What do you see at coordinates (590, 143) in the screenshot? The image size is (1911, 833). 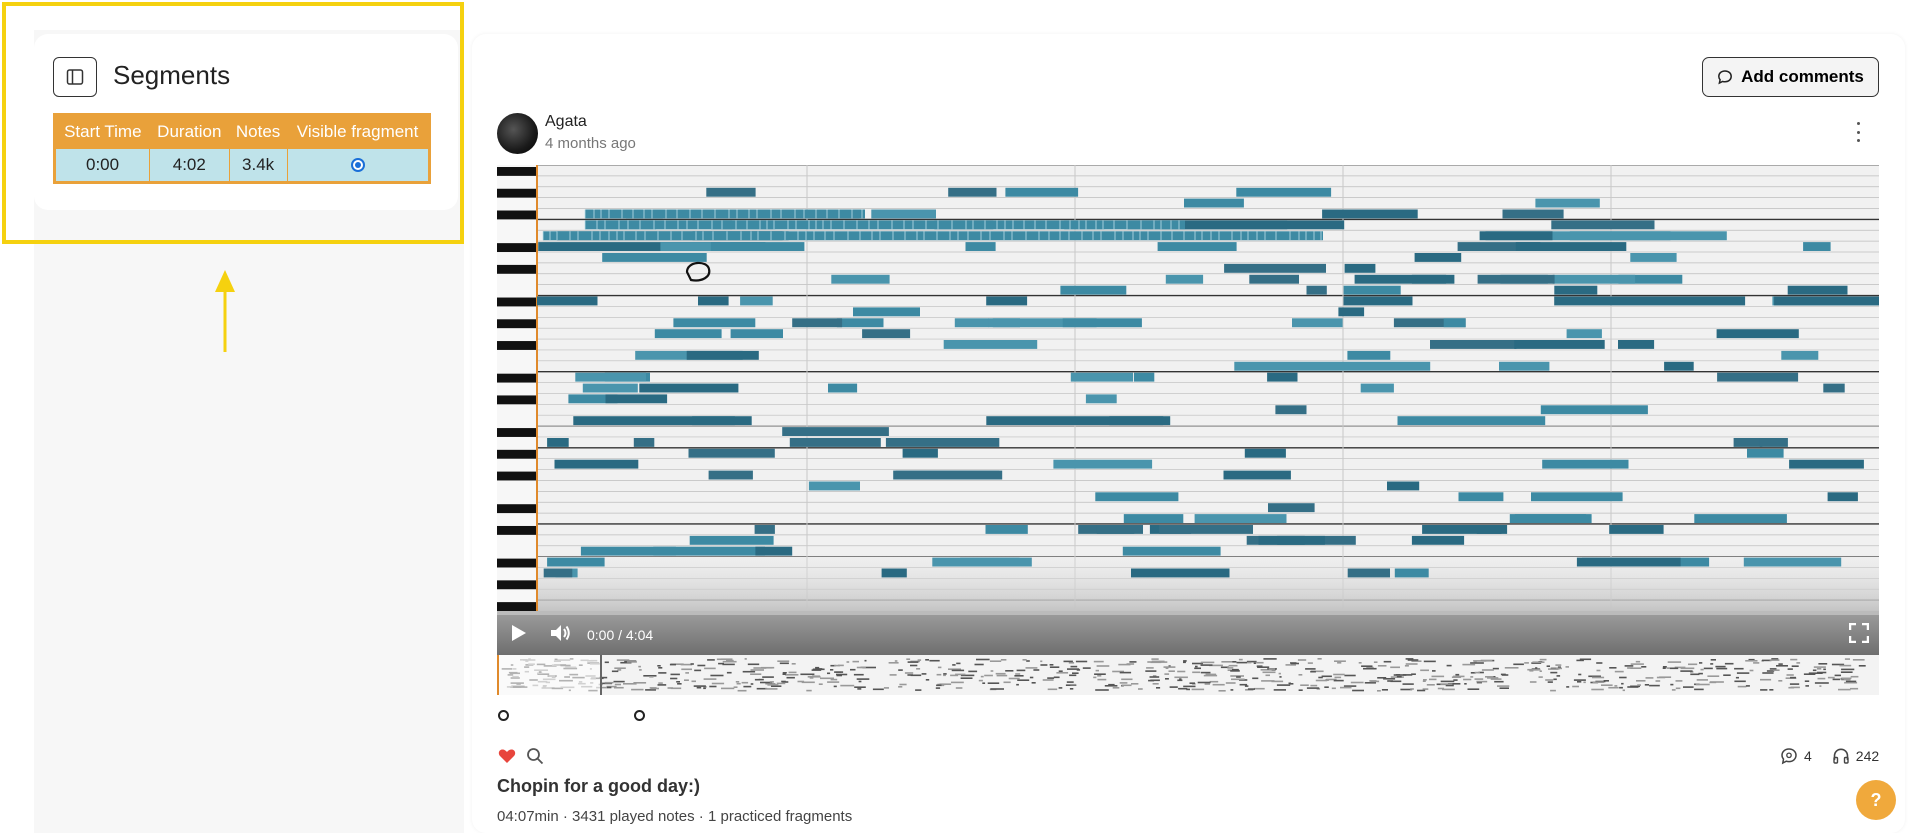 I see `post-time: 4 months ago` at bounding box center [590, 143].